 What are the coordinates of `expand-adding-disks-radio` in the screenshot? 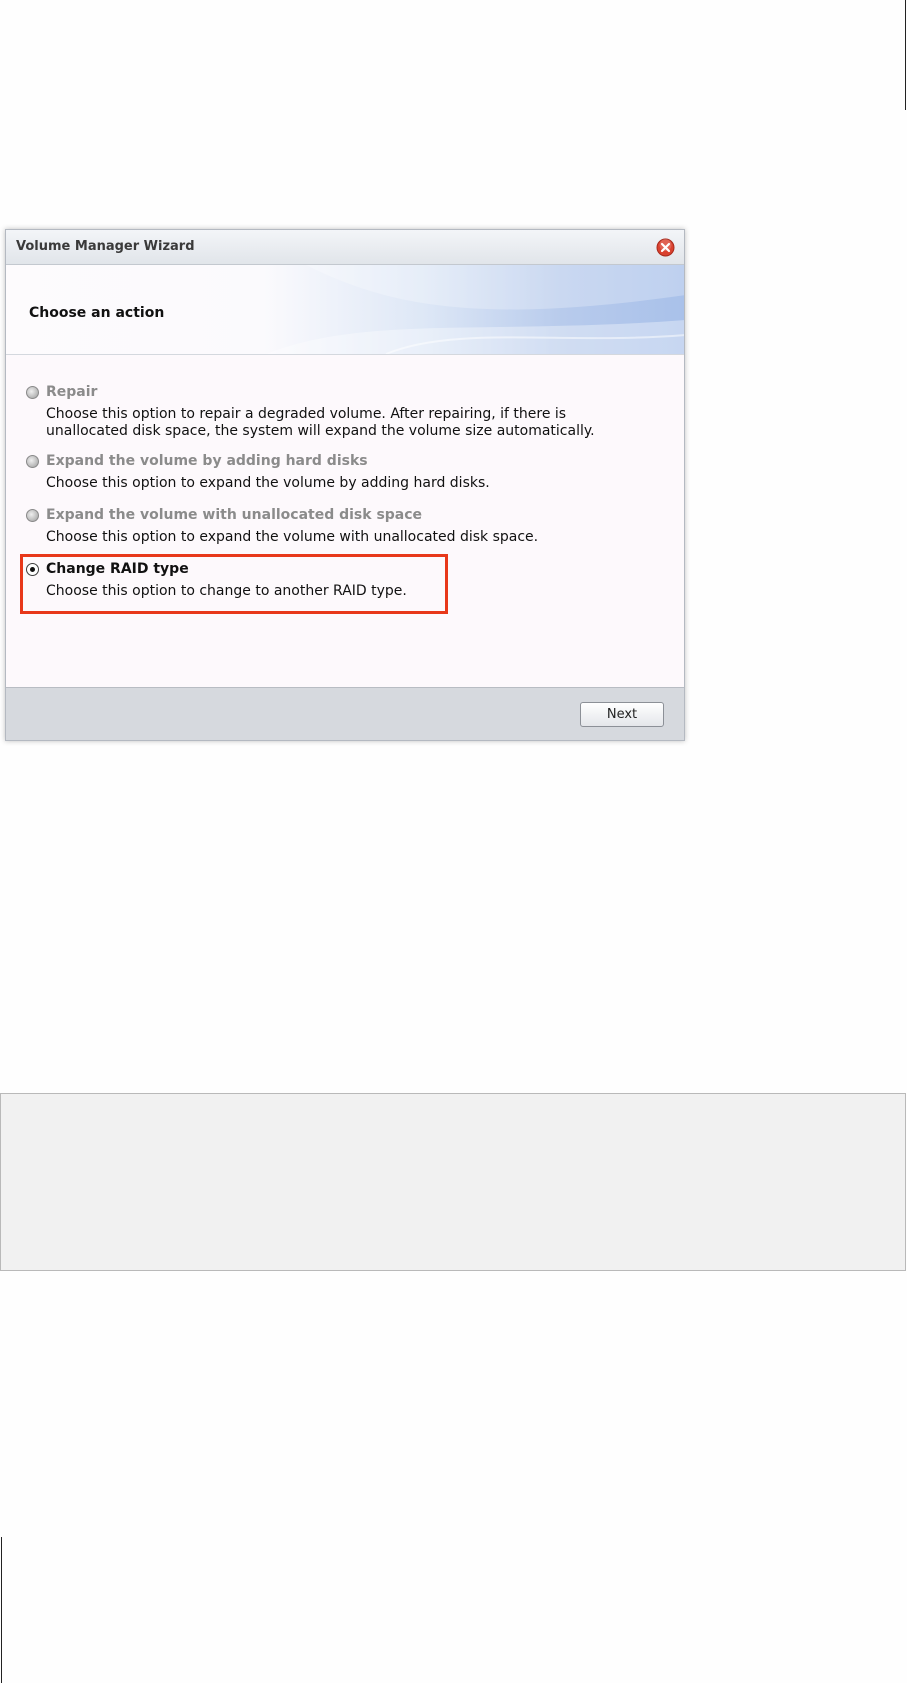 It's located at (32, 461).